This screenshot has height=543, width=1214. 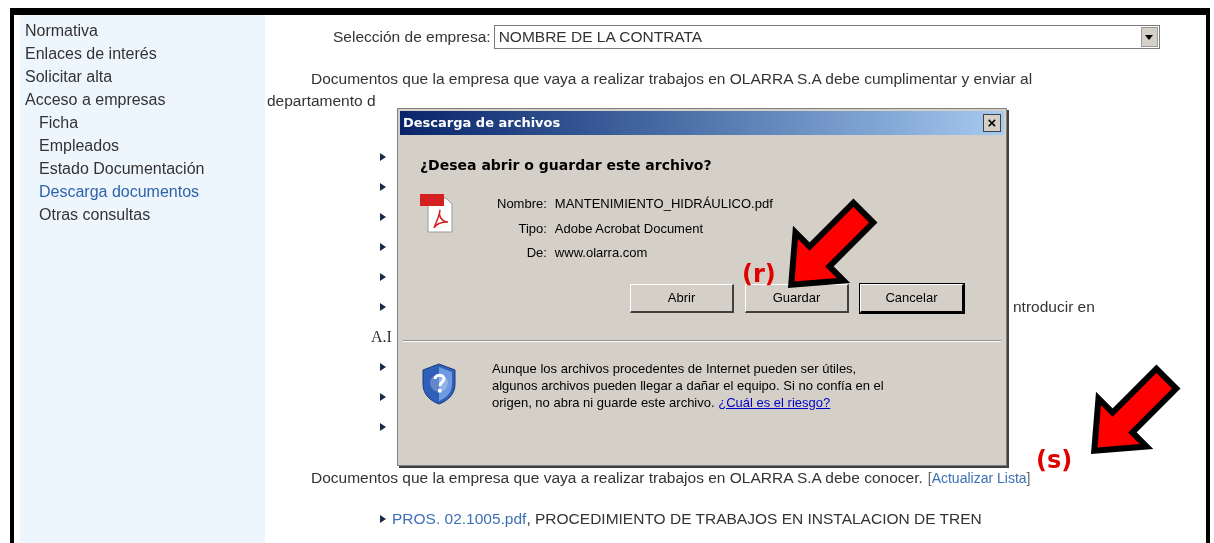 I want to click on sidebar-item: Acceso a empresas, so click(x=95, y=99).